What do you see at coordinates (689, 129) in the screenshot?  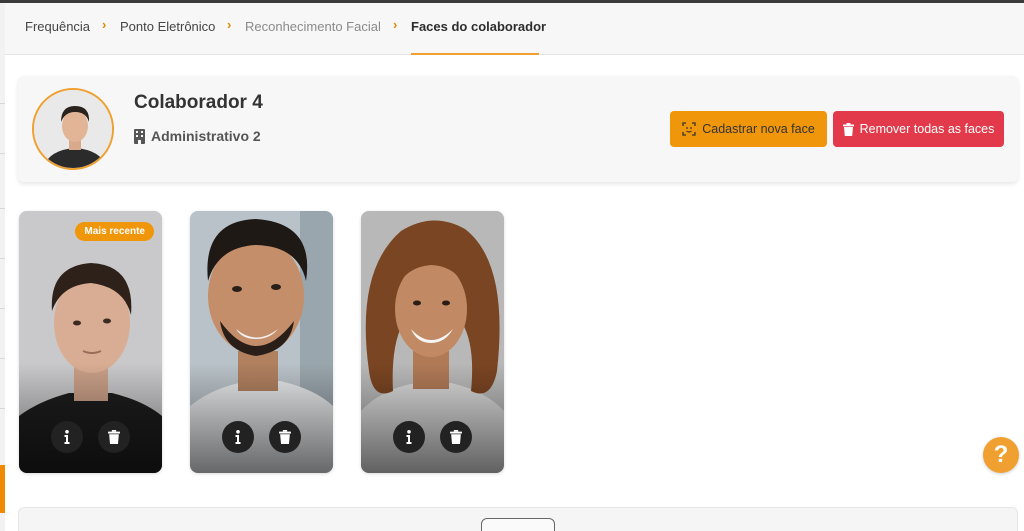 I see `face-scan-icon` at bounding box center [689, 129].